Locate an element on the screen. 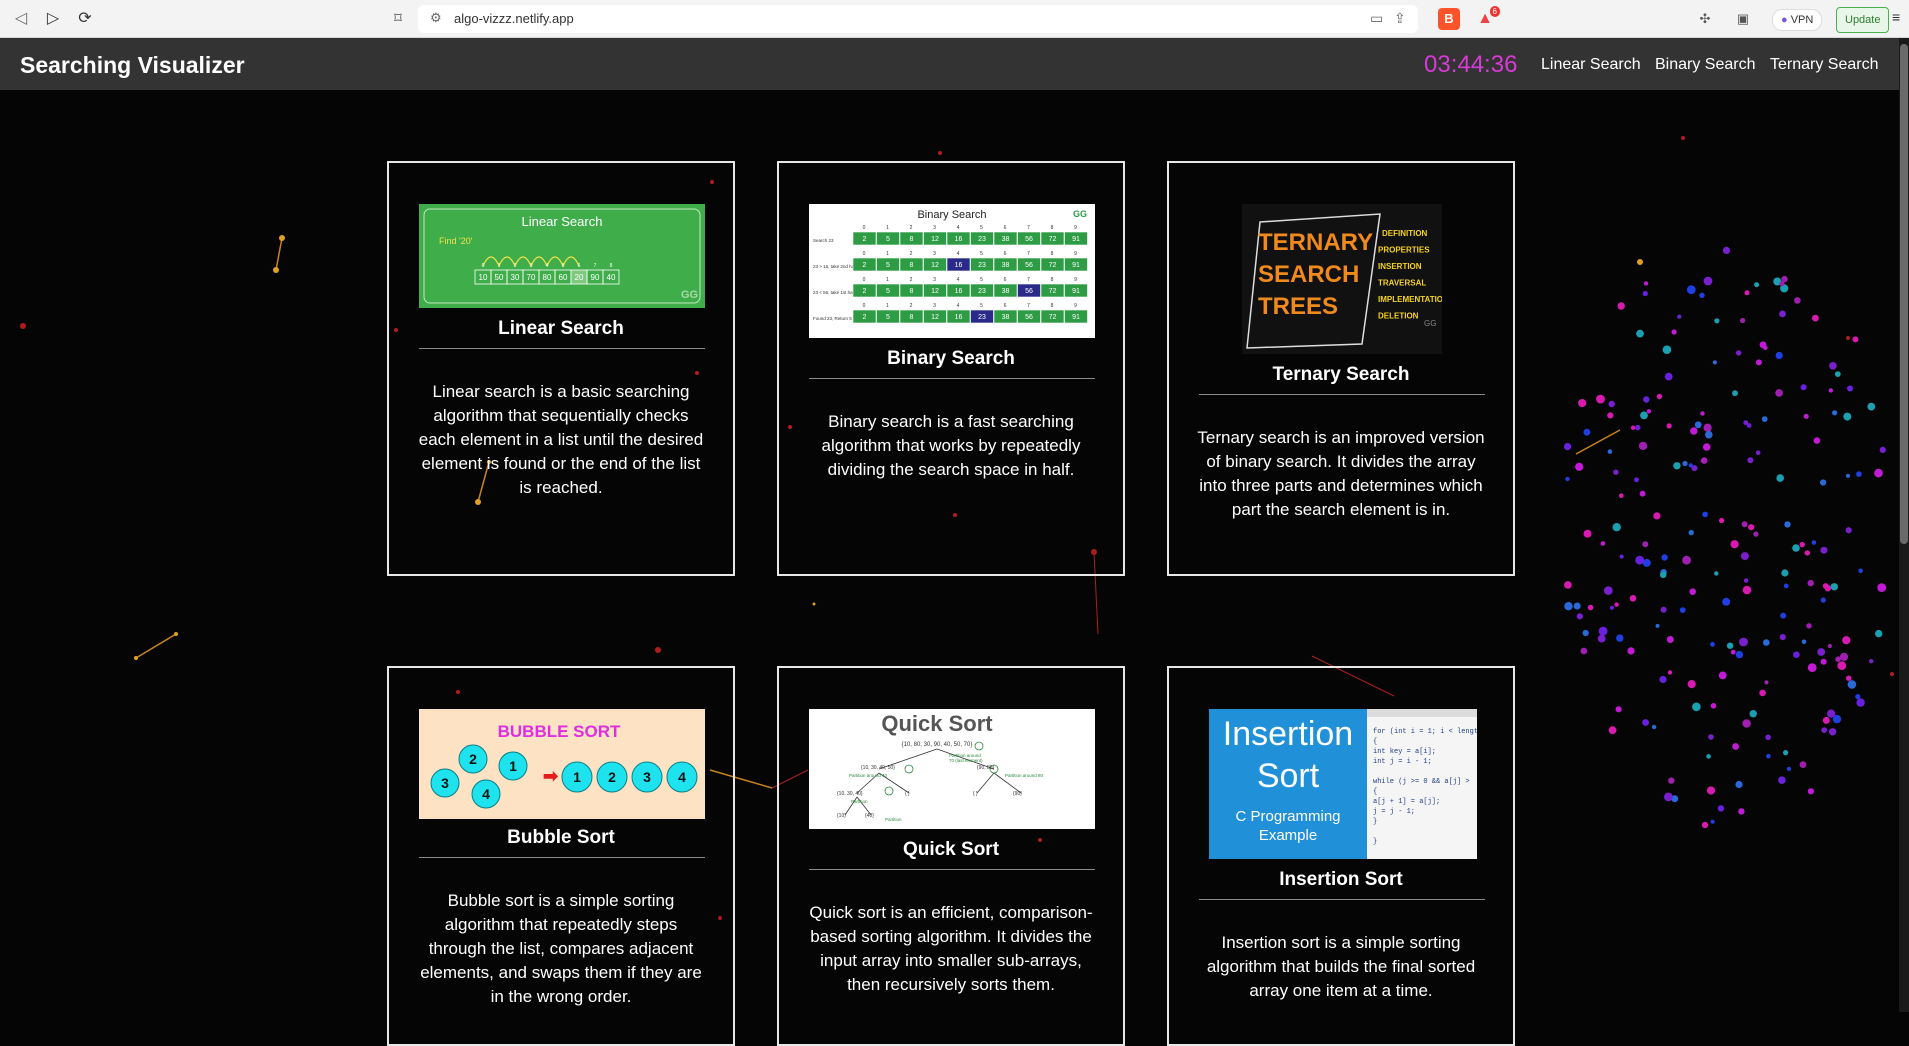 The image size is (1909, 1046). card-title: Linear Search is located at coordinates (561, 328).